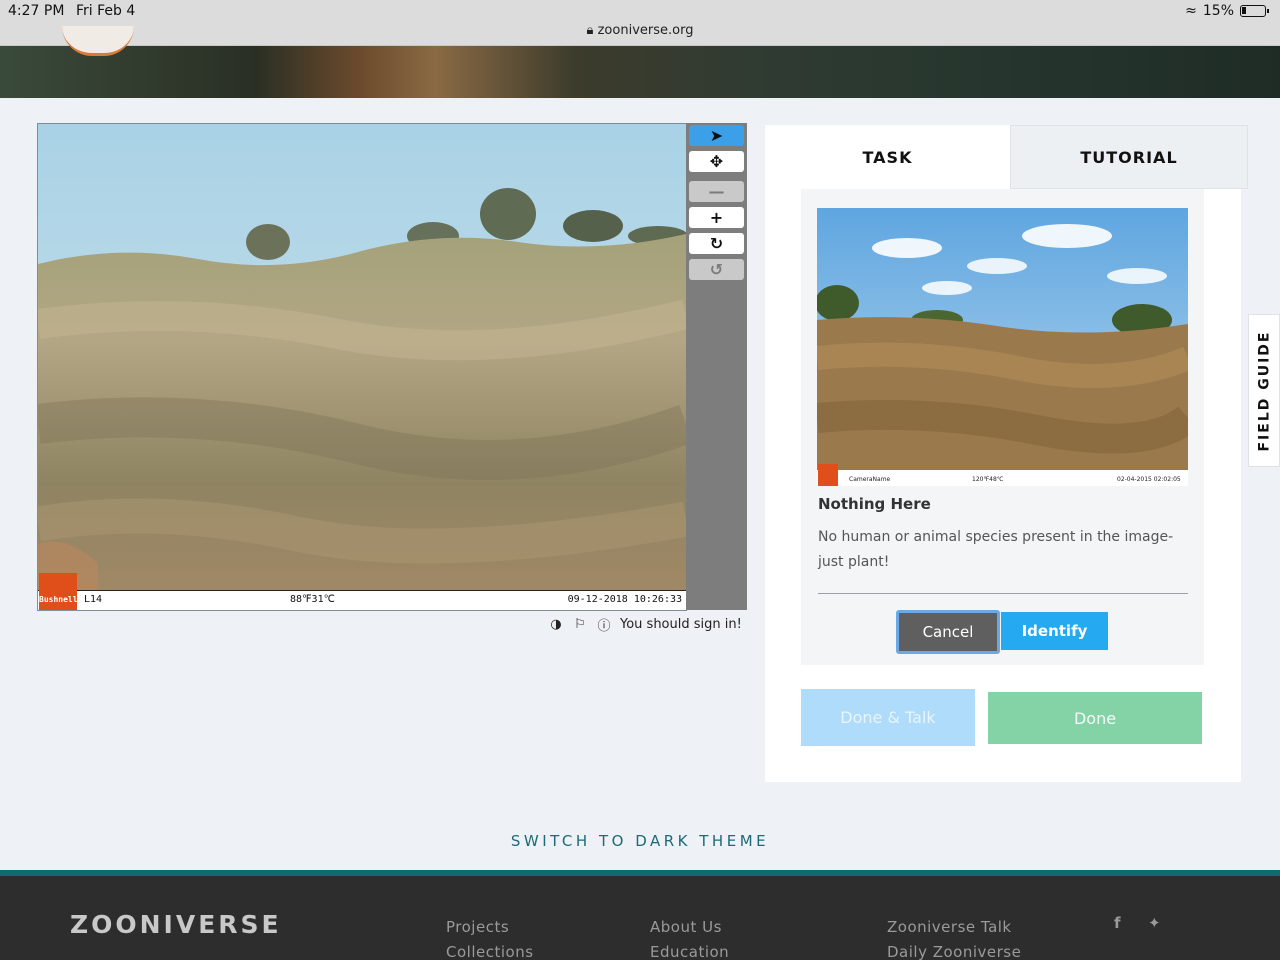  I want to click on zooniverse-logo: ZOONIVERSE, so click(176, 924).